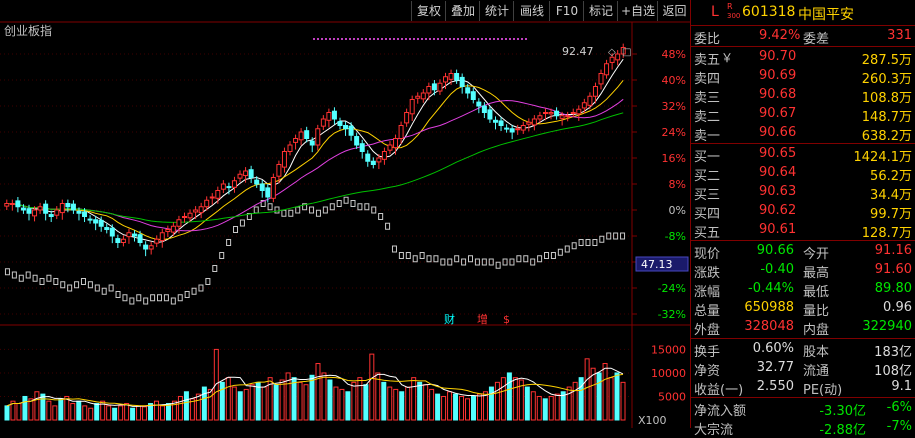 The width and height of the screenshot is (915, 438). I want to click on fundamental-label: 换手, so click(707, 352).